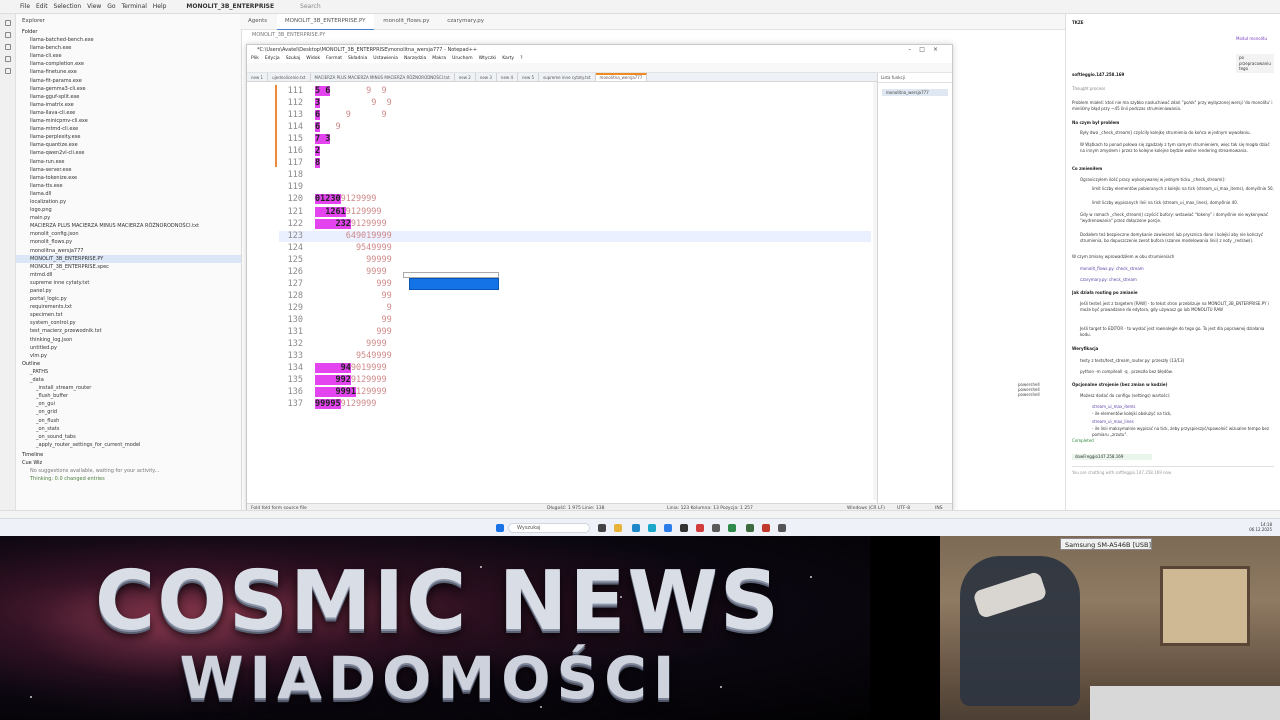  What do you see at coordinates (1173, 89) in the screenshot?
I see `thought-toggle: Thought process` at bounding box center [1173, 89].